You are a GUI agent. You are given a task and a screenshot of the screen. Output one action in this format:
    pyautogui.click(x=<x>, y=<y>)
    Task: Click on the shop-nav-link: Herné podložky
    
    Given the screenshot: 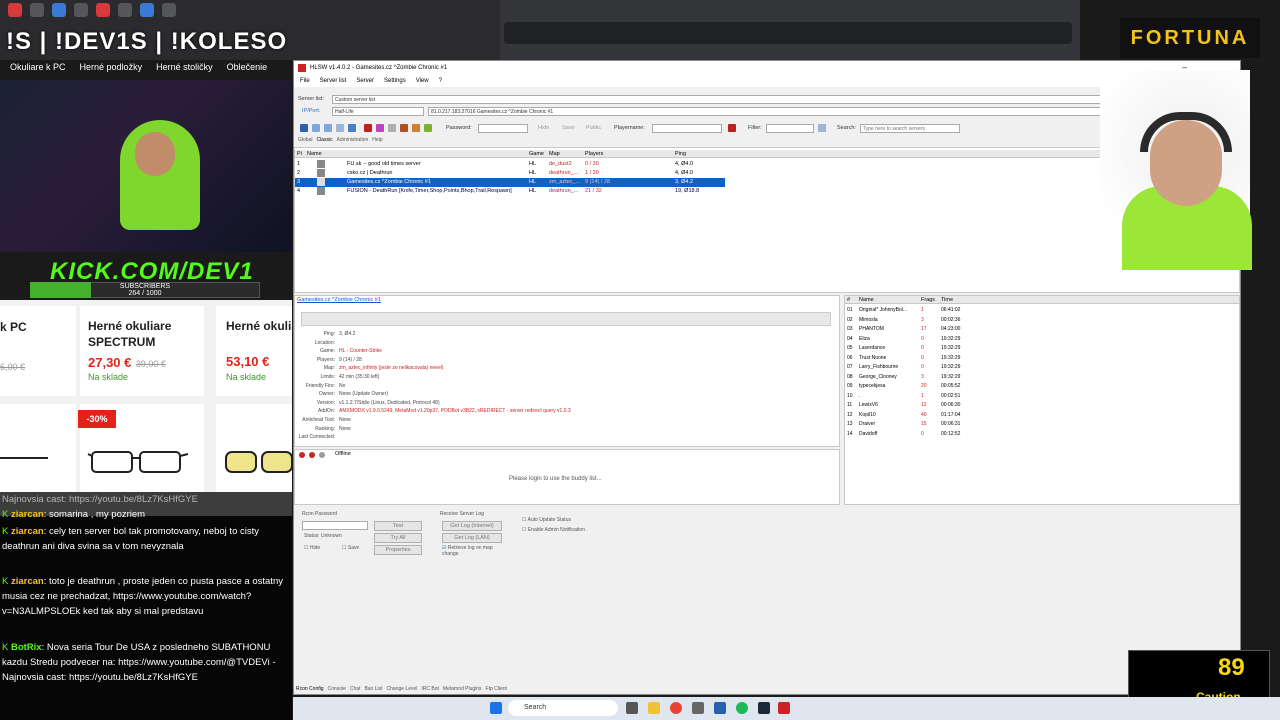 What is the action you would take?
    pyautogui.click(x=111, y=67)
    